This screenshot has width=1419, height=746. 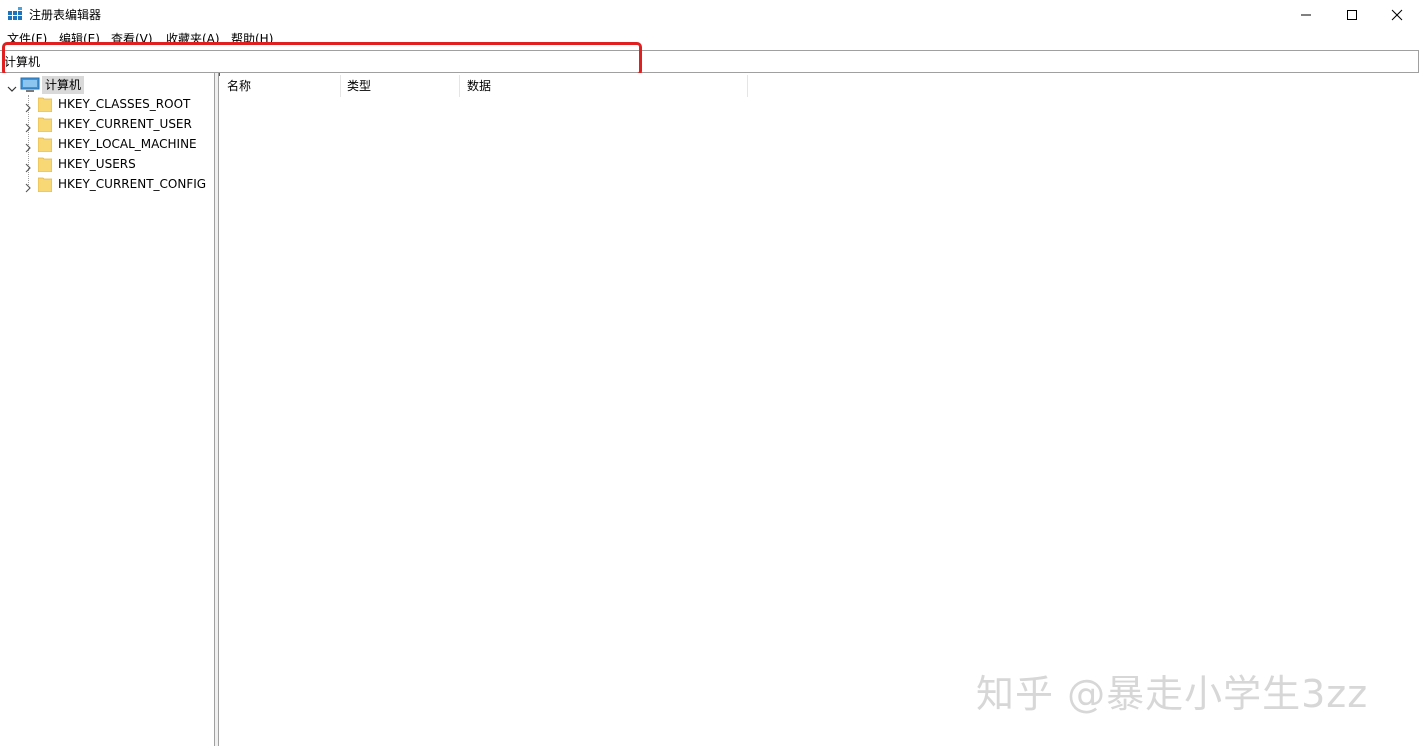 What do you see at coordinates (125, 124) in the screenshot?
I see `tree-node-label: HKEY_CURRENT_USER` at bounding box center [125, 124].